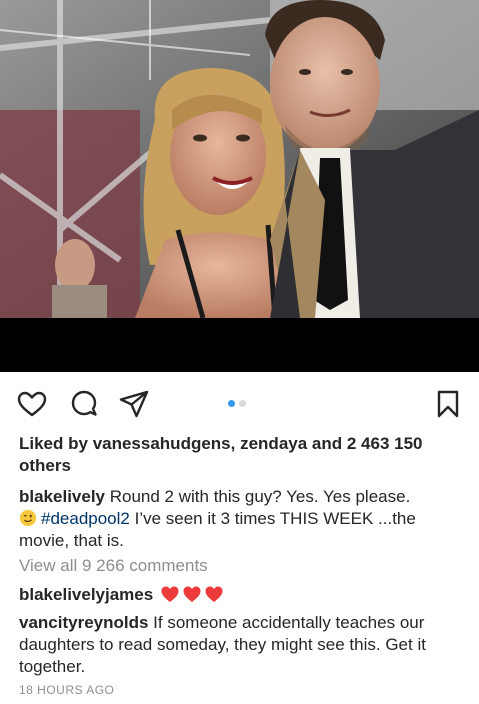 The image size is (479, 704). Describe the element at coordinates (32, 404) in the screenshot. I see `heart-outline-icon` at that location.